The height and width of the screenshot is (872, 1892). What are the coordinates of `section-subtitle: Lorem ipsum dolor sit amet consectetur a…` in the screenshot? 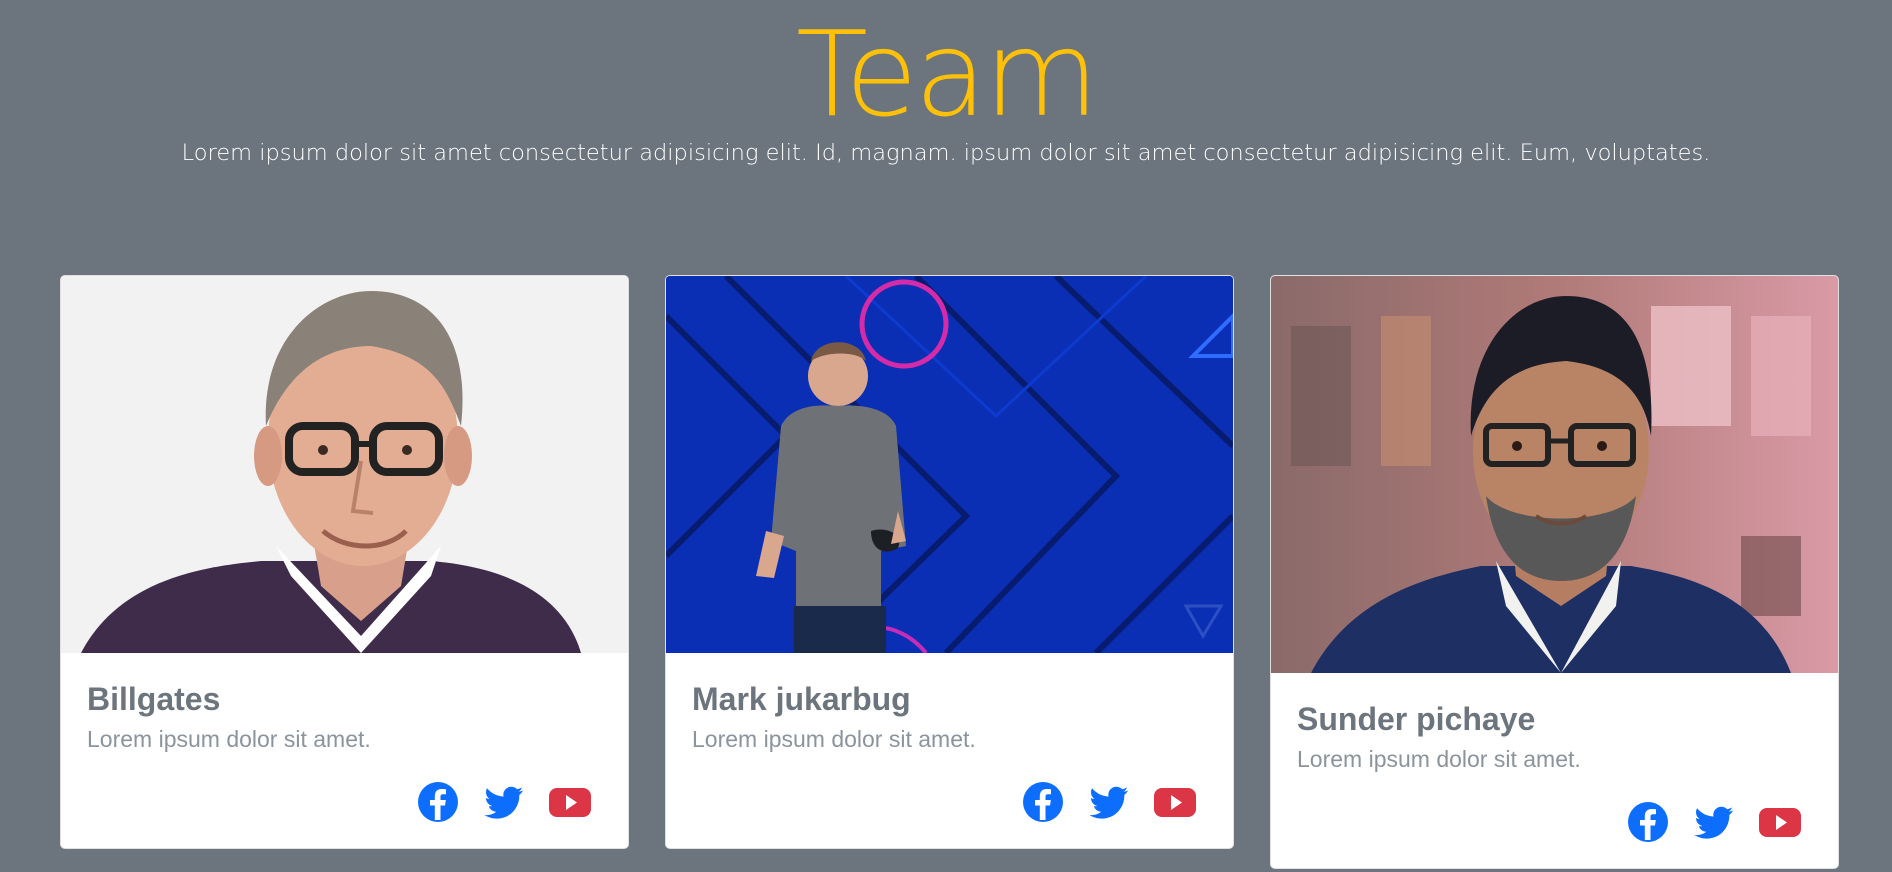 It's located at (946, 153).